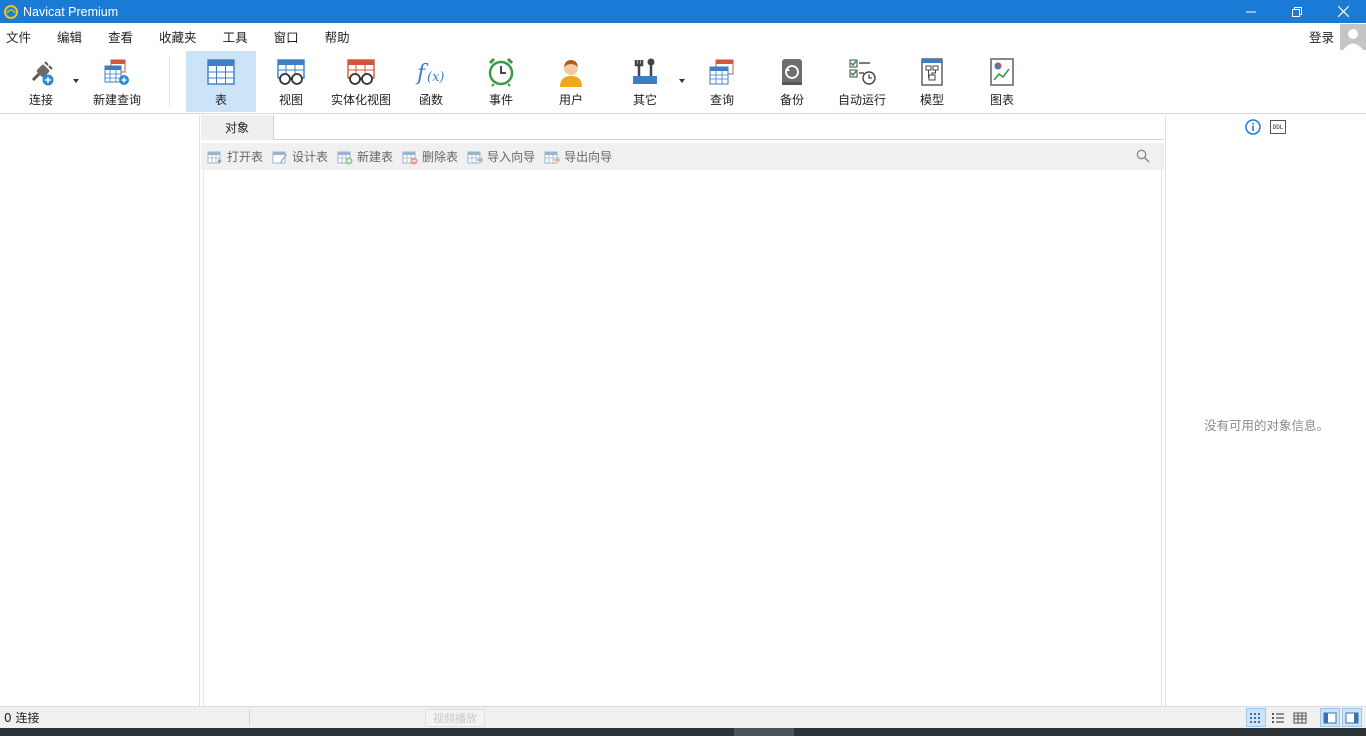 The width and height of the screenshot is (1366, 736). Describe the element at coordinates (1143, 156) in the screenshot. I see `search-icon` at that location.